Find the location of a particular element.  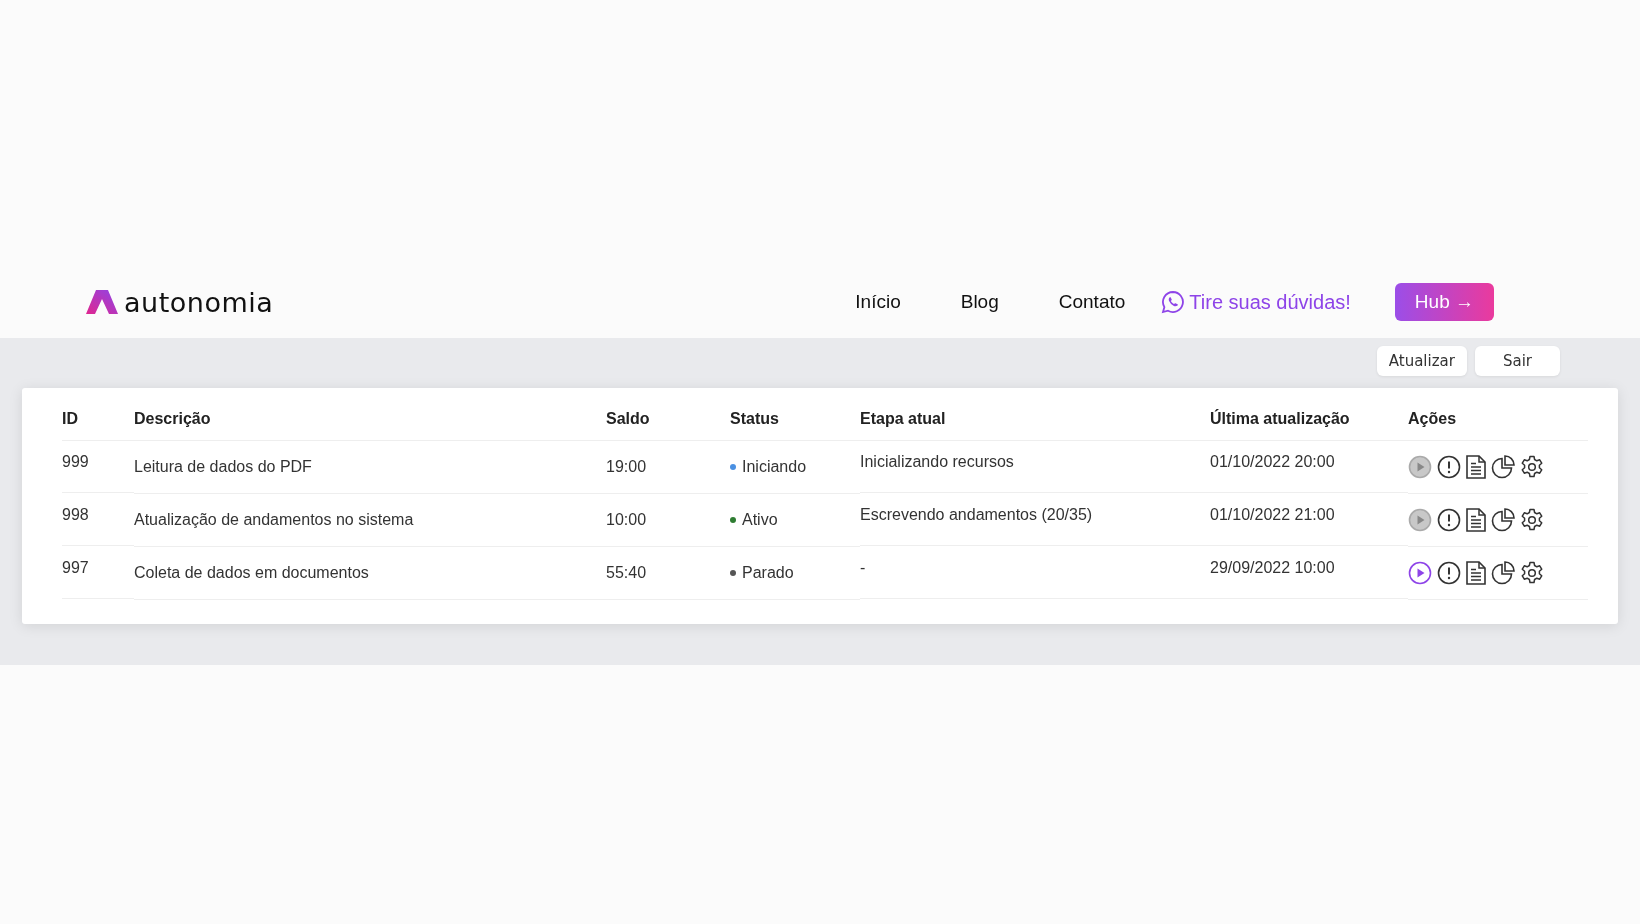

toolbar-button: Sair is located at coordinates (1517, 361).